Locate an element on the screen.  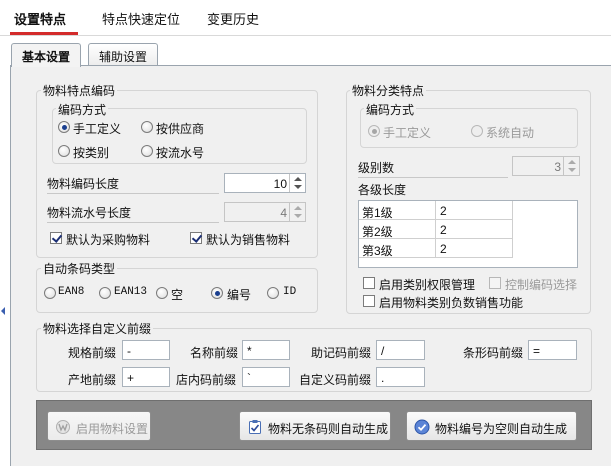
encode-mode-title: 编码方式 is located at coordinates (82, 109).